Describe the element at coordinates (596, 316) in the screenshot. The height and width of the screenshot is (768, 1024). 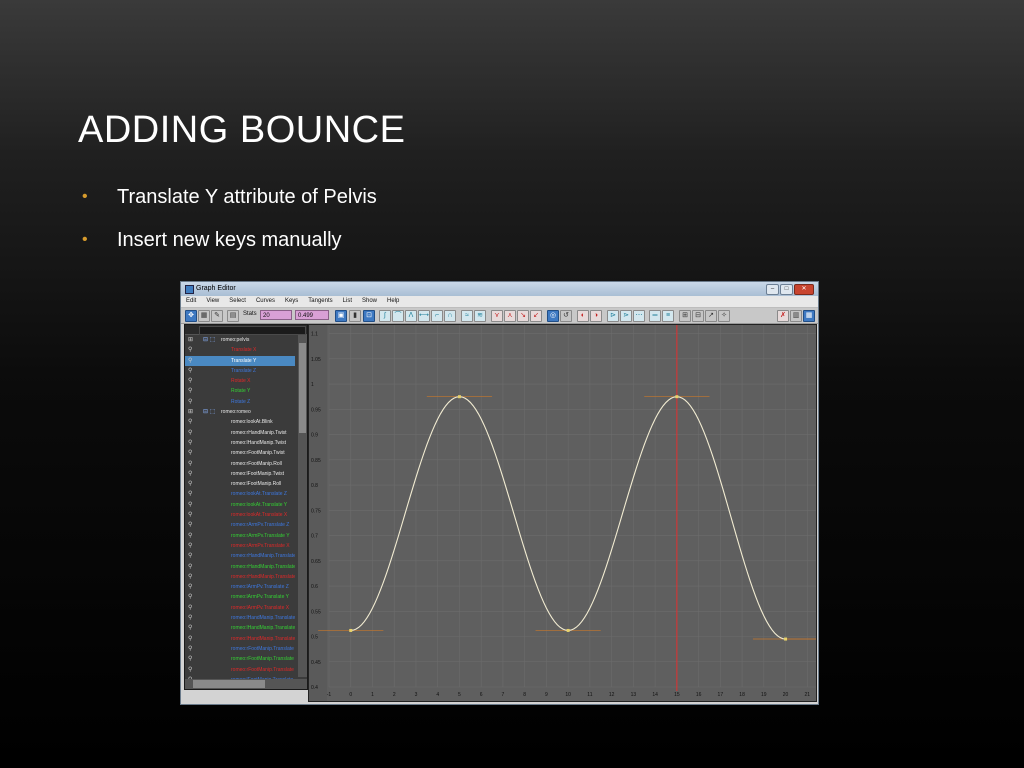
I see `post-infinity-icon: ◑` at that location.